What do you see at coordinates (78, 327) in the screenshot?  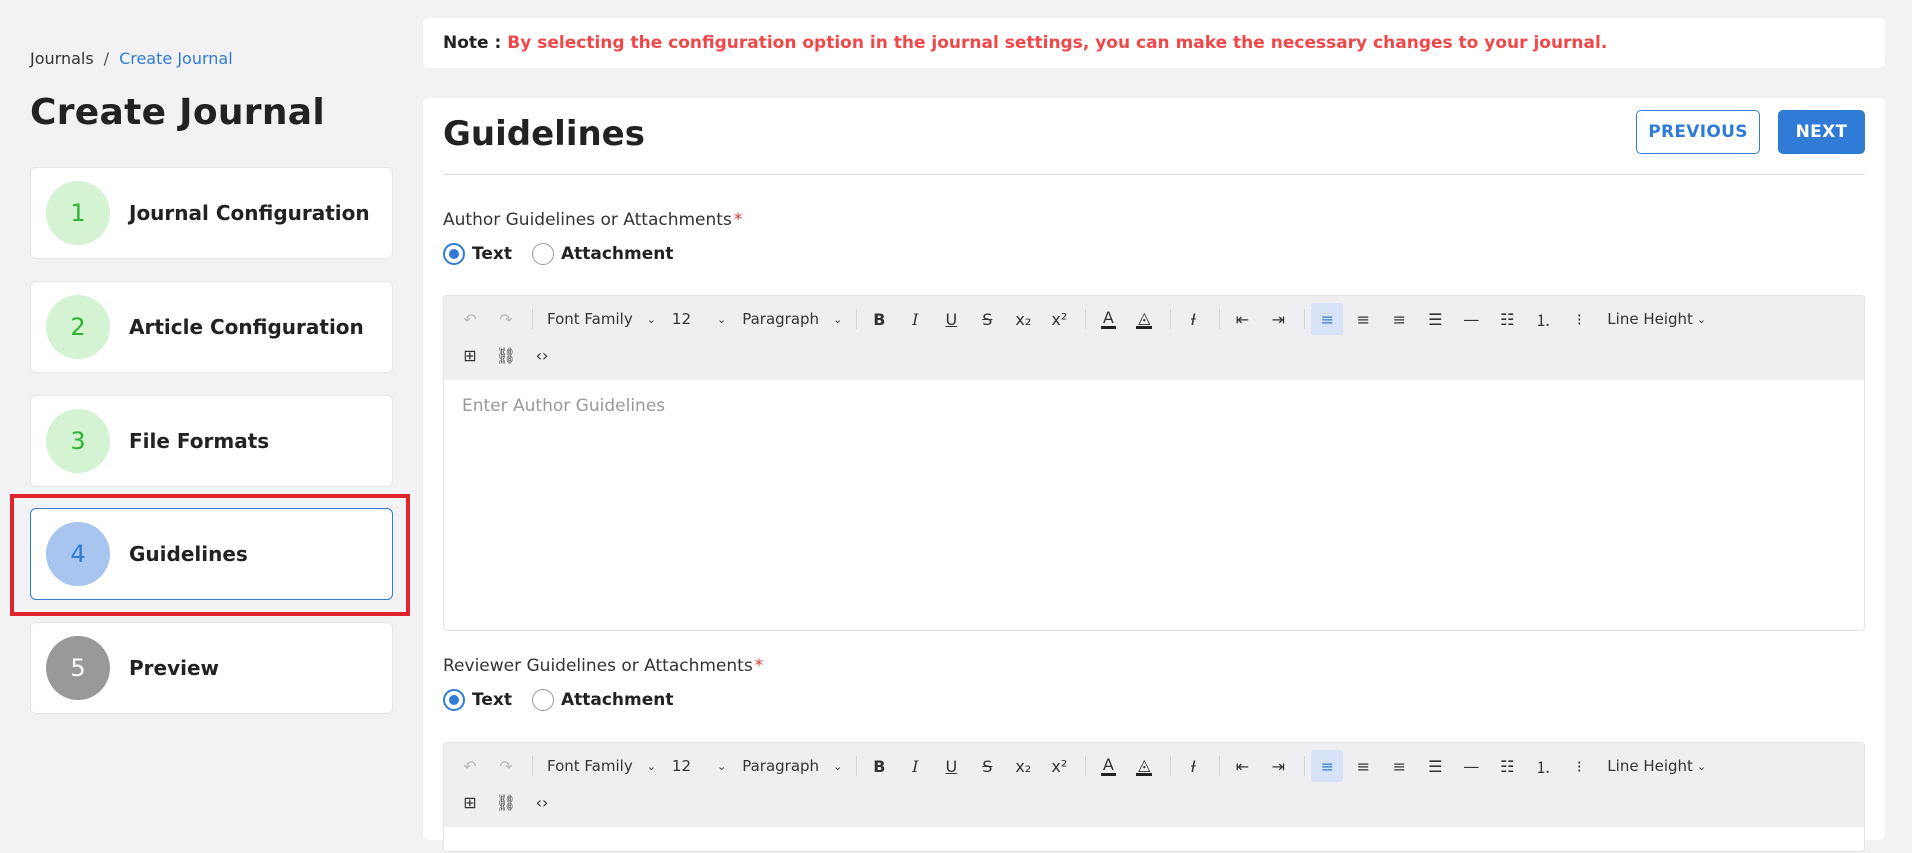 I see `step-number-badge: 2` at bounding box center [78, 327].